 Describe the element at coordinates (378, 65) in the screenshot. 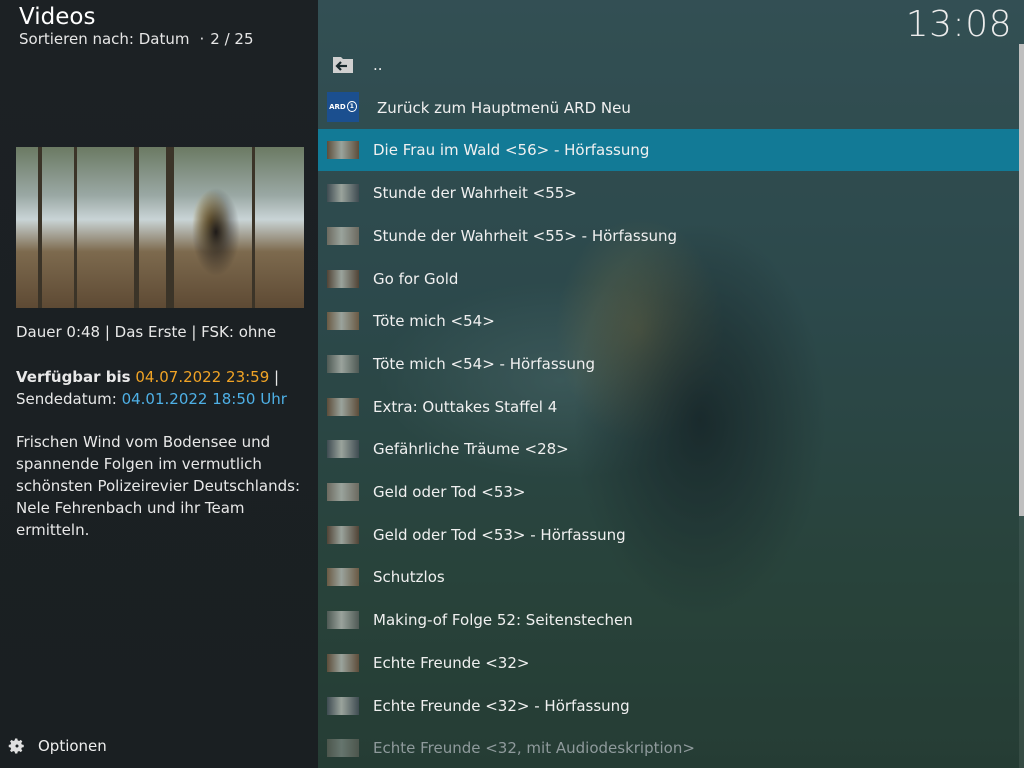

I see `list-item-label: ..` at that location.